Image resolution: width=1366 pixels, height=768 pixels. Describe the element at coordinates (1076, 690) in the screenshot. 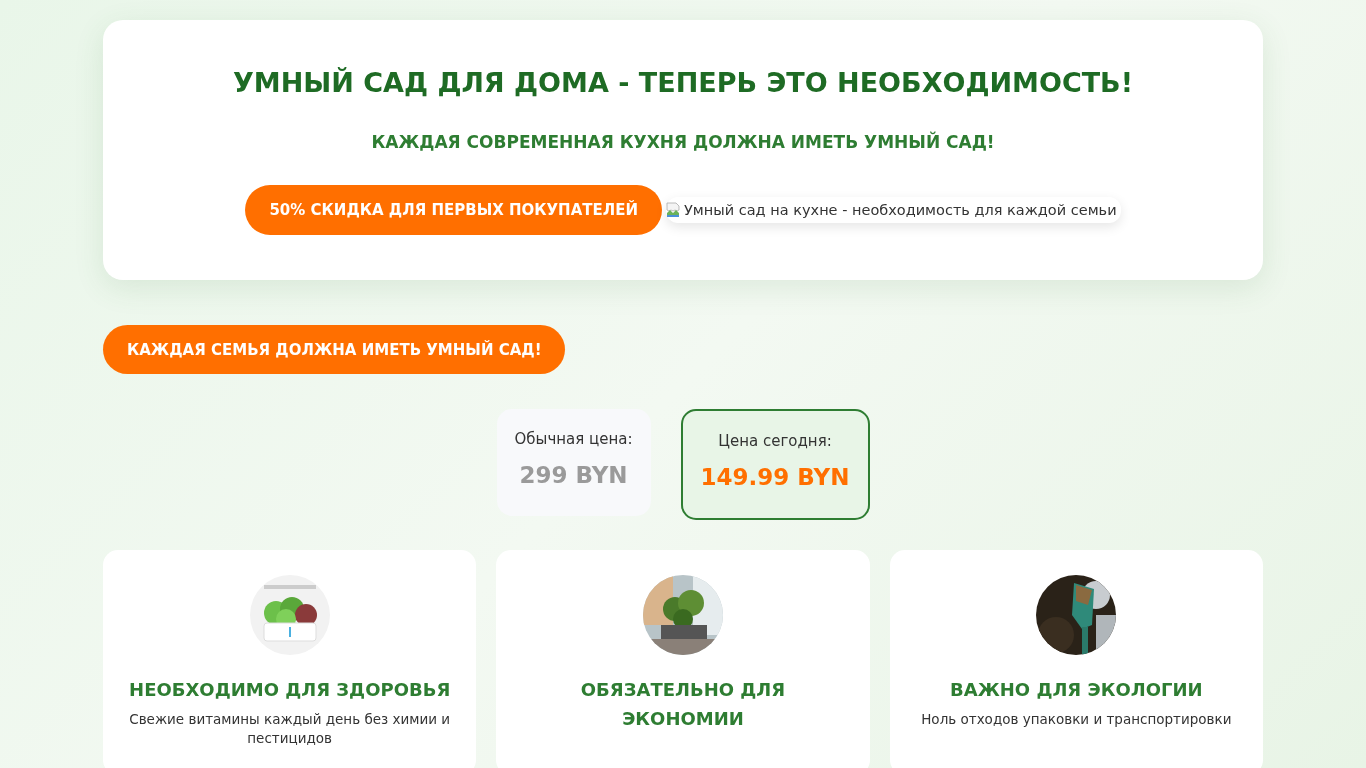

I see `feature-title: ВАЖНО ДЛЯ ЭКОЛОГИИ` at that location.